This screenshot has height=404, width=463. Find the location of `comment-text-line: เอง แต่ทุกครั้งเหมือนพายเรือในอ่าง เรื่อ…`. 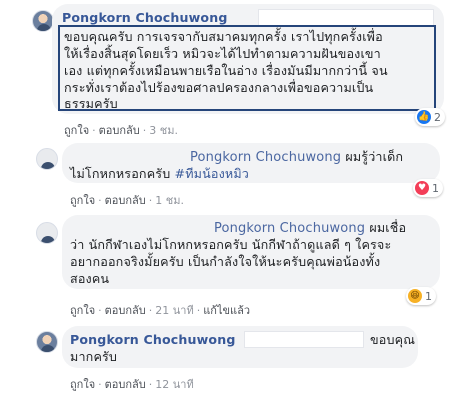

comment-text-line: เอง แต่ทุกครั้งเหมือนพายเรือในอ่าง เรื่อ… is located at coordinates (226, 70).